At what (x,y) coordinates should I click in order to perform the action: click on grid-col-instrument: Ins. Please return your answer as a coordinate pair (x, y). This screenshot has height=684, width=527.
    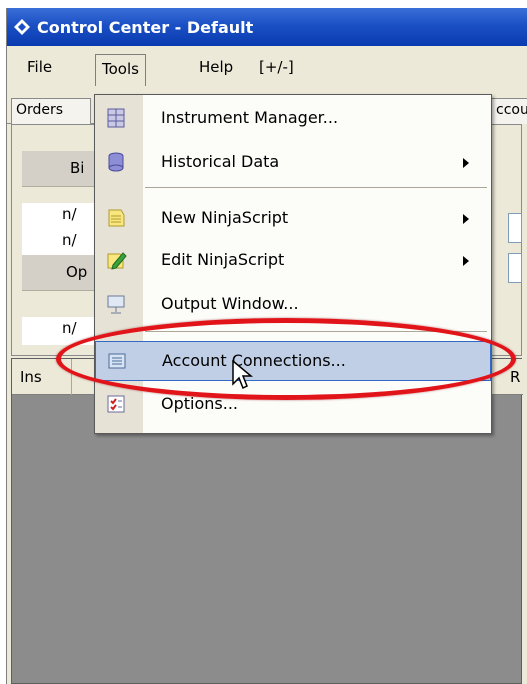
    Looking at the image, I should click on (42, 377).